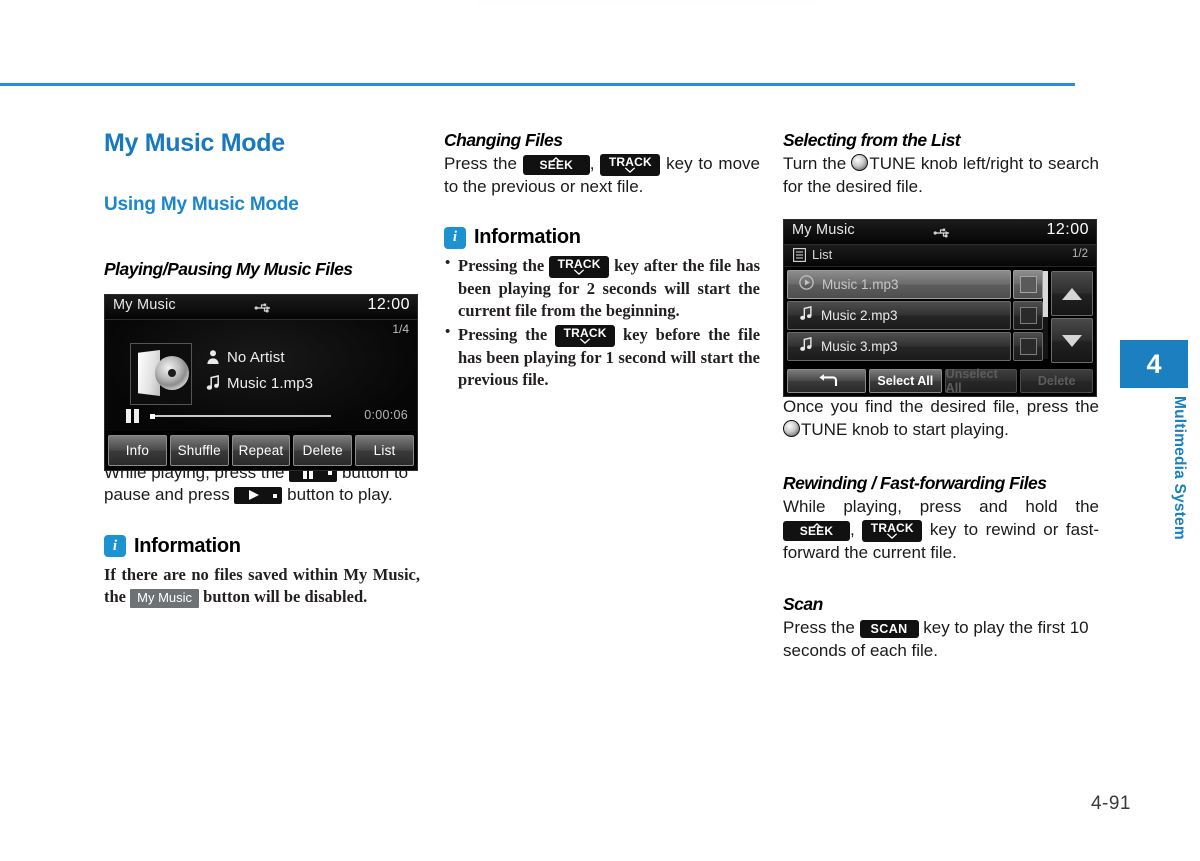 This screenshot has height=861, width=1200. What do you see at coordinates (1057, 381) in the screenshot?
I see `delete-all-button: Delete` at bounding box center [1057, 381].